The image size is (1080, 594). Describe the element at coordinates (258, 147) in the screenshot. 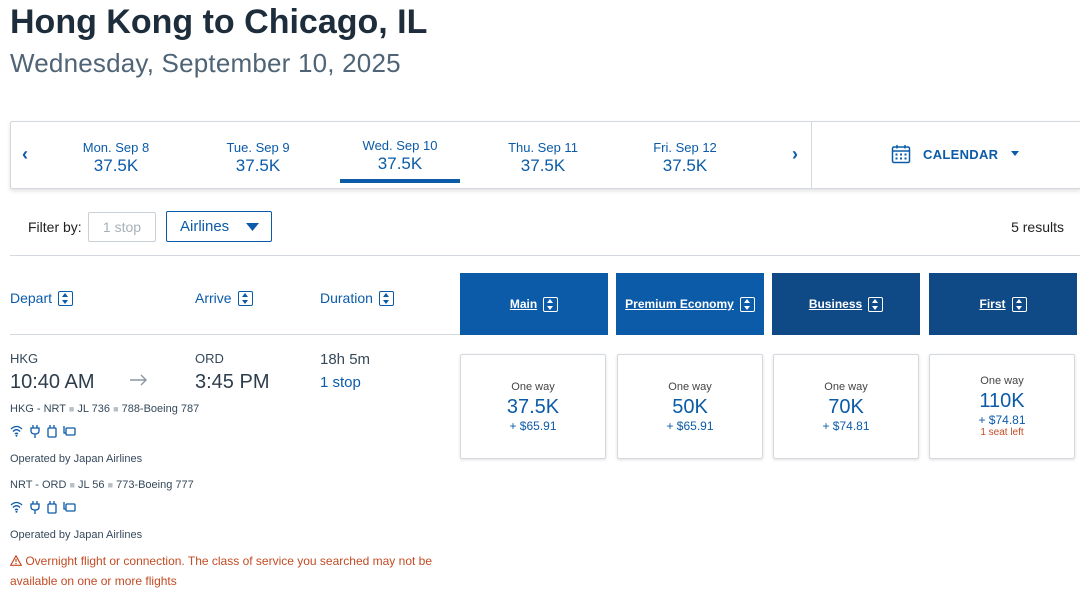

I see `date-label: Tue. Sep 9` at that location.